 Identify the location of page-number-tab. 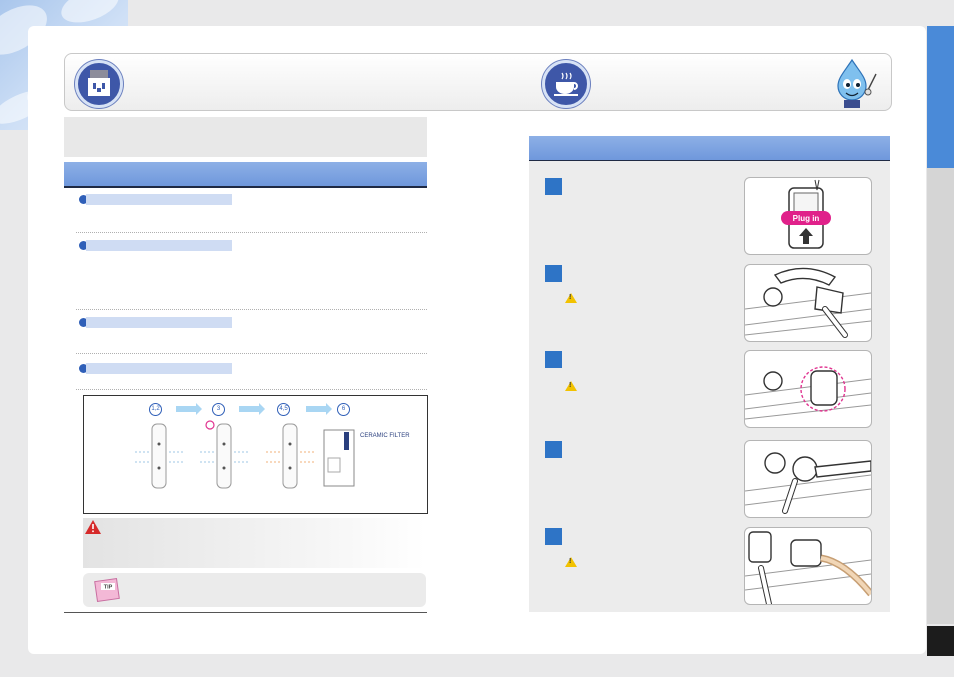
(940, 641).